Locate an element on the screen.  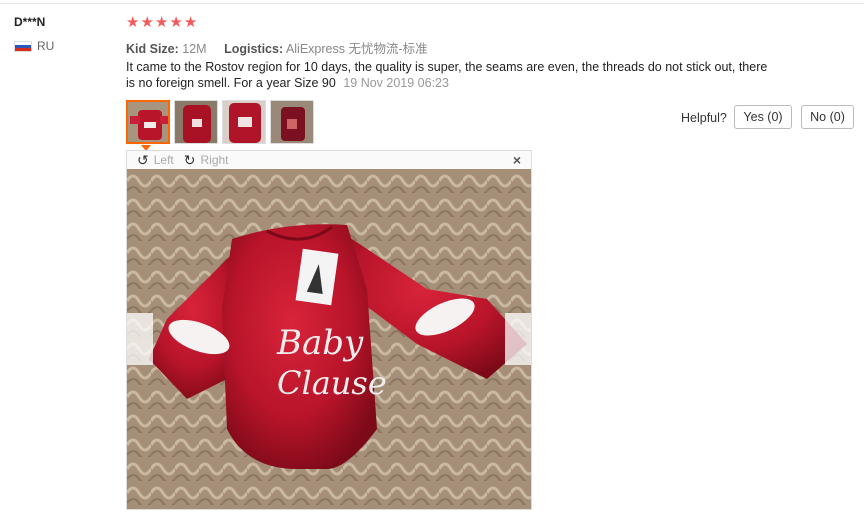
helpful-label: Helpful? is located at coordinates (704, 118).